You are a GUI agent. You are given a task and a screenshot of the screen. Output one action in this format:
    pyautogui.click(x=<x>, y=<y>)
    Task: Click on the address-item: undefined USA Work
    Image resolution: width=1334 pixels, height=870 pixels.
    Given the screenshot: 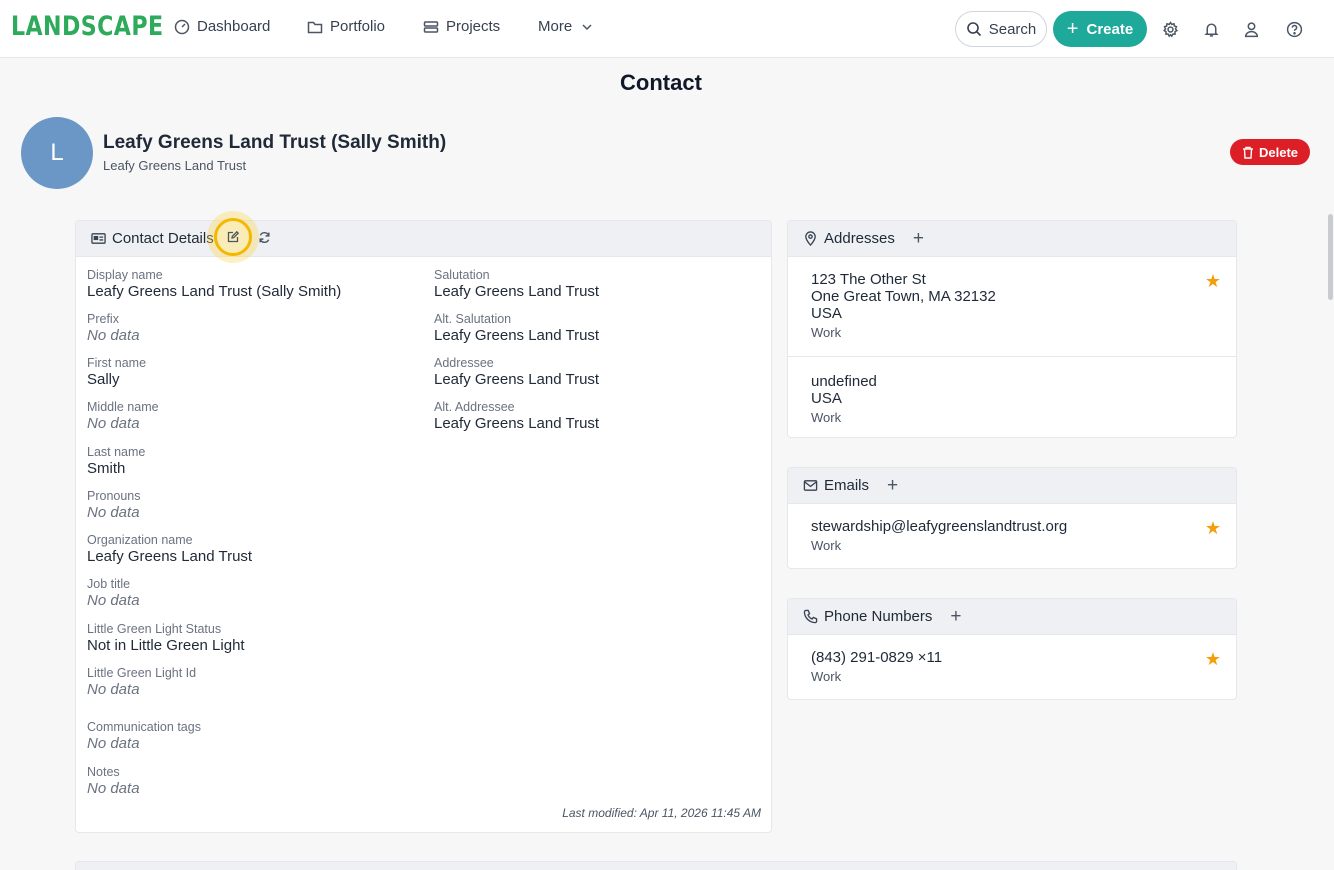 What is the action you would take?
    pyautogui.click(x=1012, y=392)
    